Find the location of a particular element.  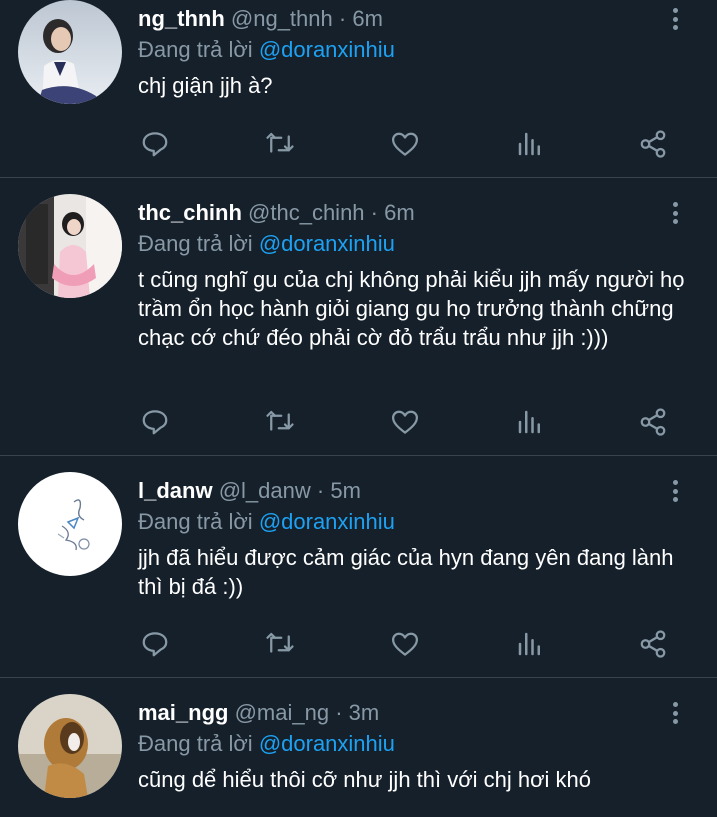

timestamp: 5m is located at coordinates (345, 490).